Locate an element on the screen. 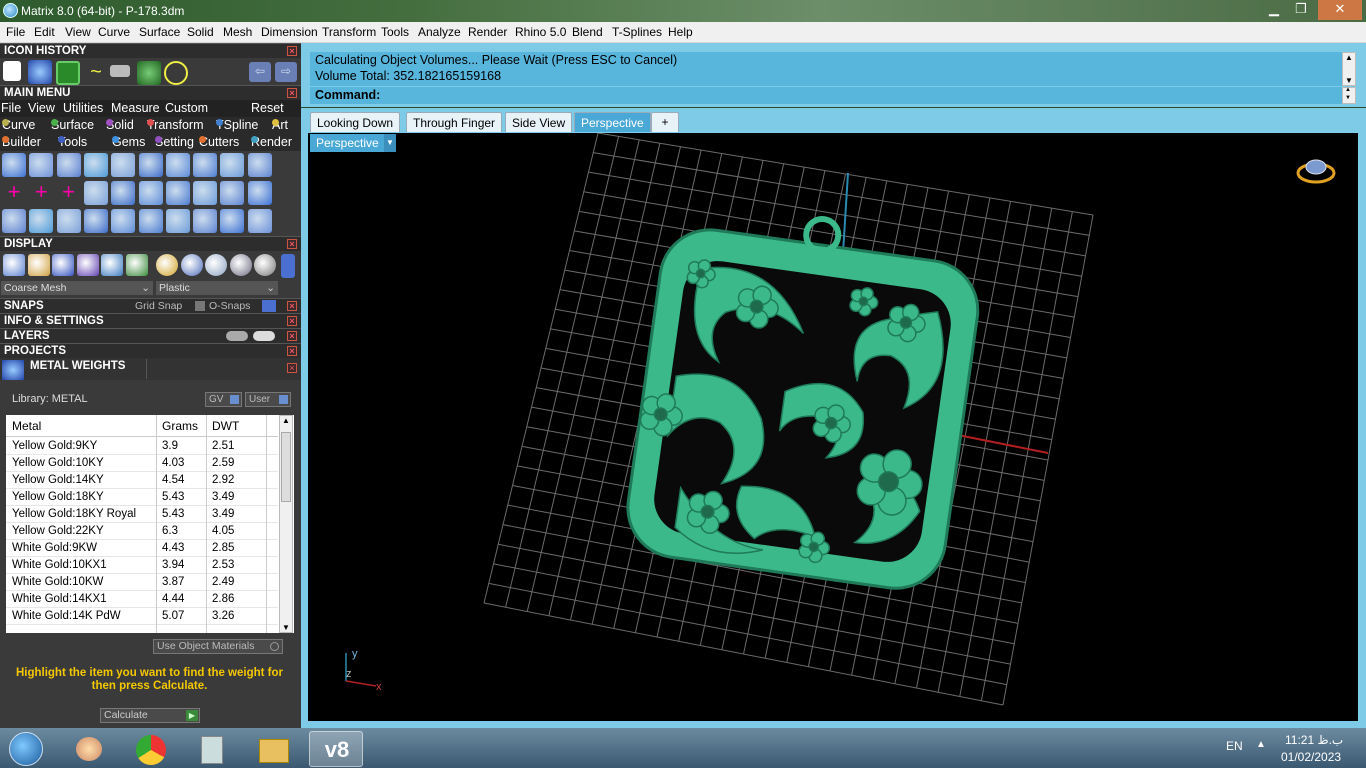 This screenshot has height=768, width=1366. layers-header: LAYERS × is located at coordinates (150, 335).